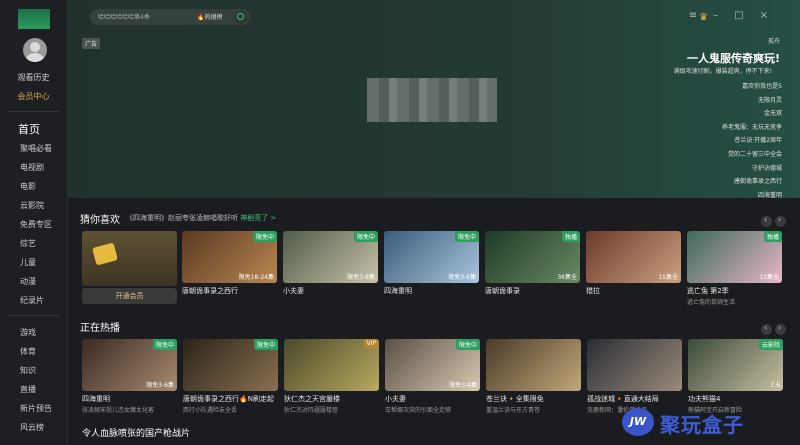  Describe the element at coordinates (129, 296) in the screenshot. I see `open-vip-button: 开通会员` at that location.